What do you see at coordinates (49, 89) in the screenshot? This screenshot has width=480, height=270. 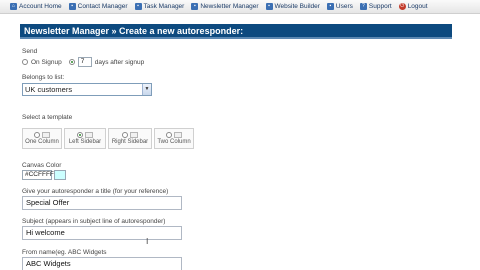 I see `list-select-value: UK customers` at bounding box center [49, 89].